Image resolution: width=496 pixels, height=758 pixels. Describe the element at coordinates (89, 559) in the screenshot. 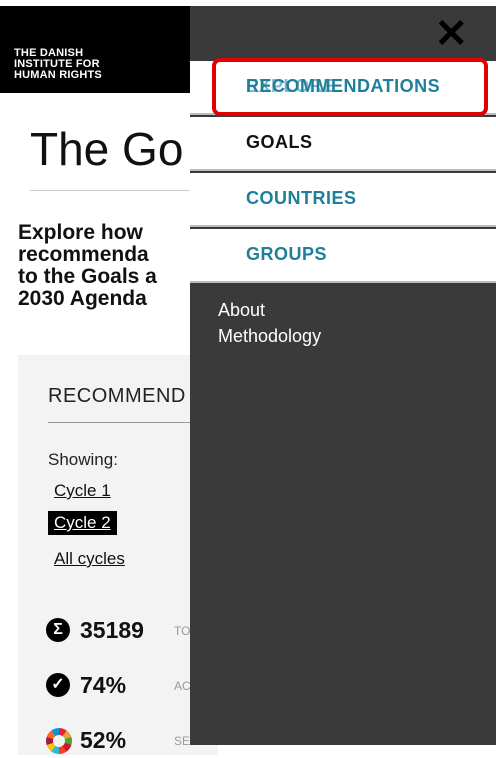

I see `all-cycles-link: All cycles` at that location.